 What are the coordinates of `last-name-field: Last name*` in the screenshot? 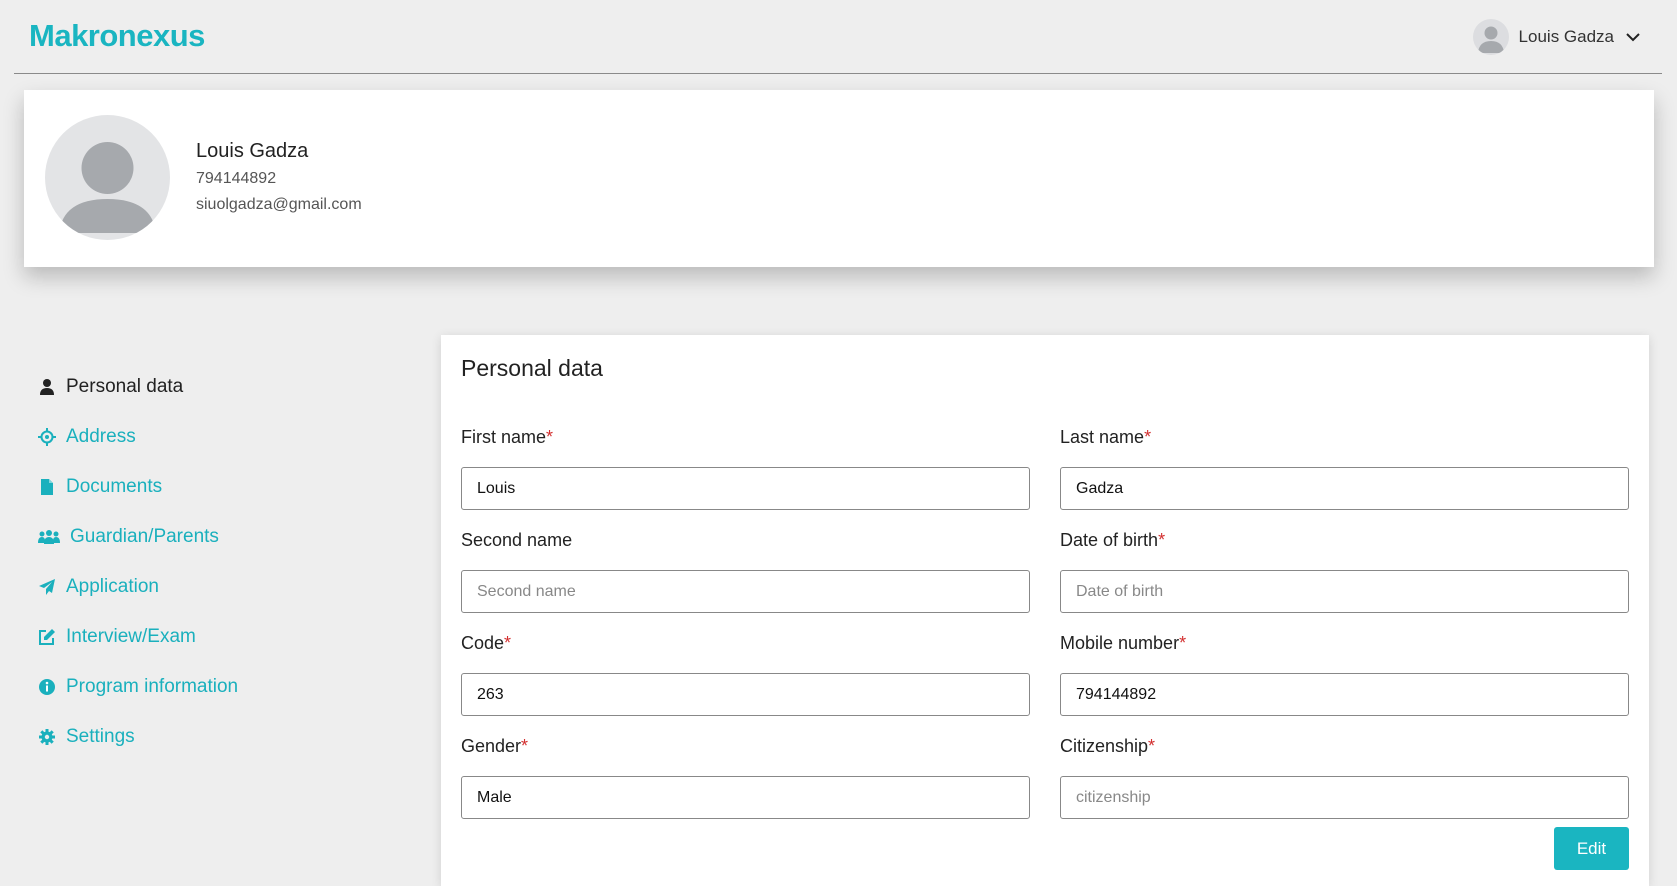 It's located at (1344, 468).